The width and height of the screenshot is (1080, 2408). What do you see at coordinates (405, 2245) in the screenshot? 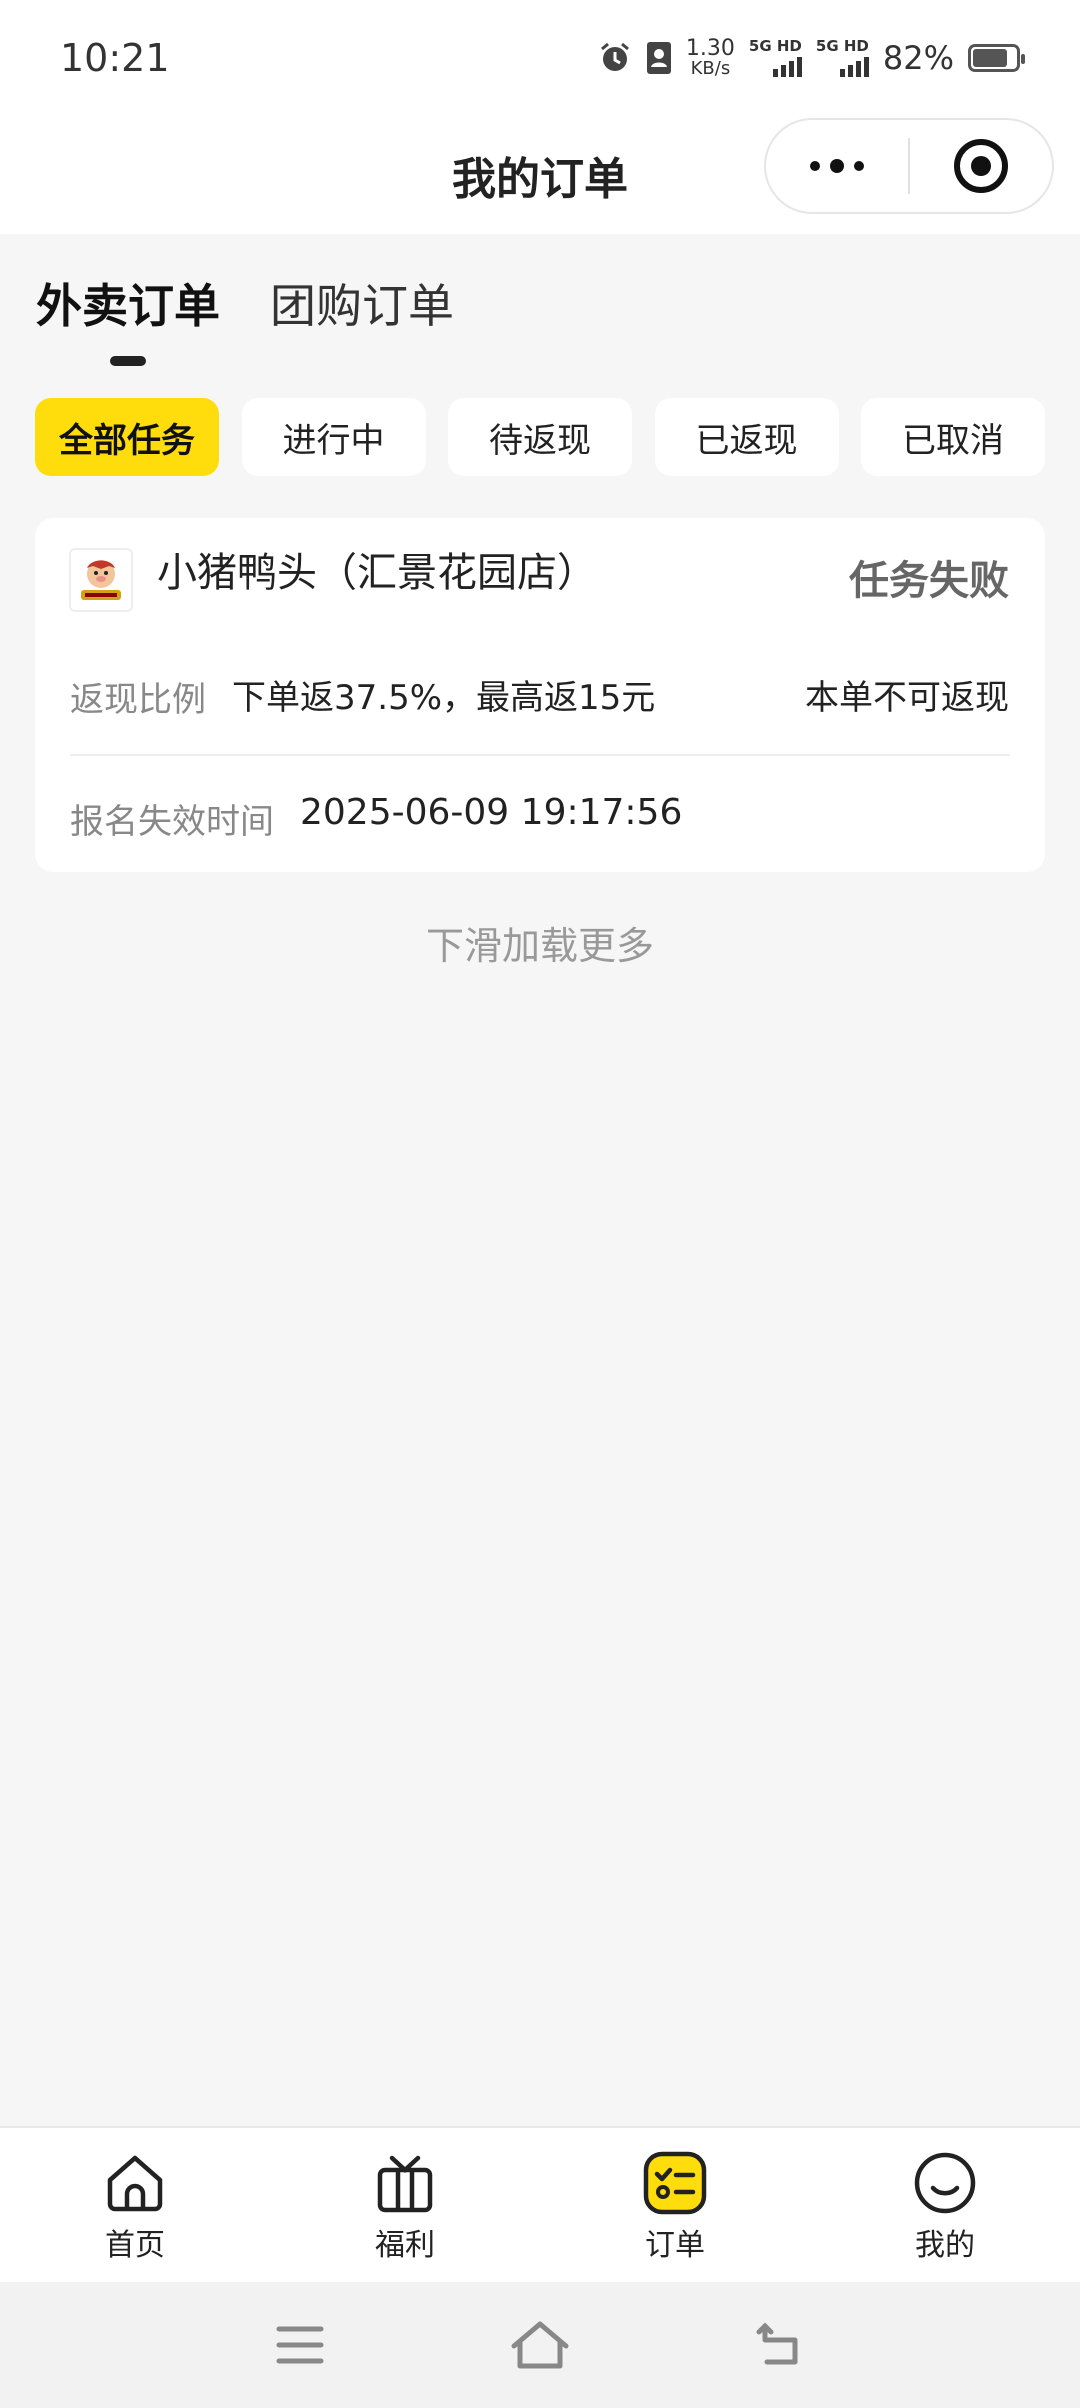
I see `nav-label-welfare: 福利` at bounding box center [405, 2245].